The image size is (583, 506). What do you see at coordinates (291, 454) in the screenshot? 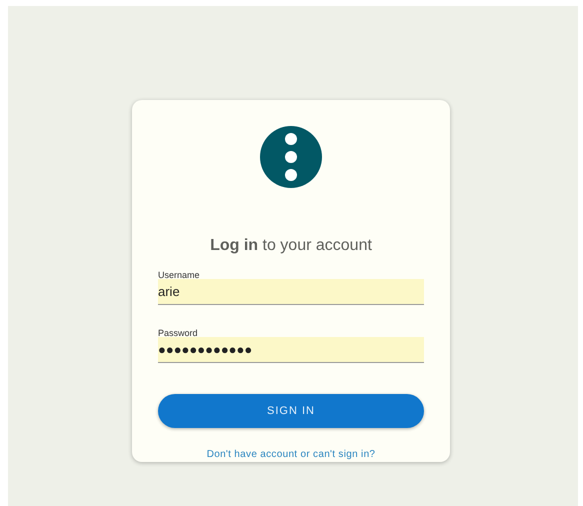
I see `help-link: Don't have account or can't sign in?` at bounding box center [291, 454].